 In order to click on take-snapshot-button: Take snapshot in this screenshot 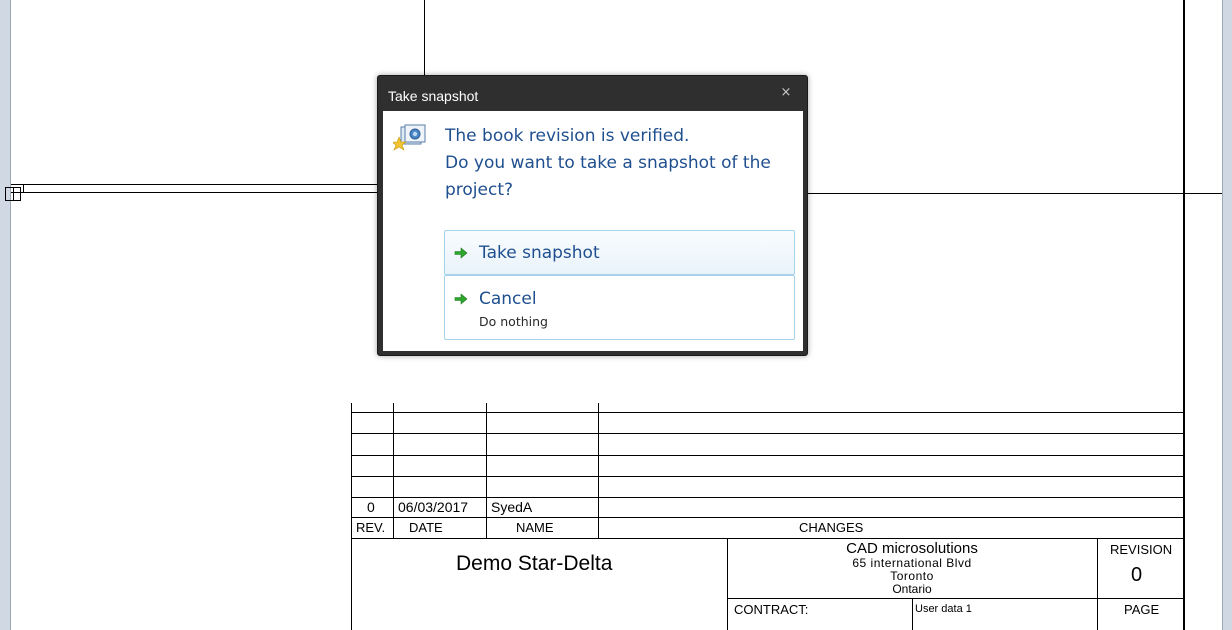, I will do `click(619, 252)`.